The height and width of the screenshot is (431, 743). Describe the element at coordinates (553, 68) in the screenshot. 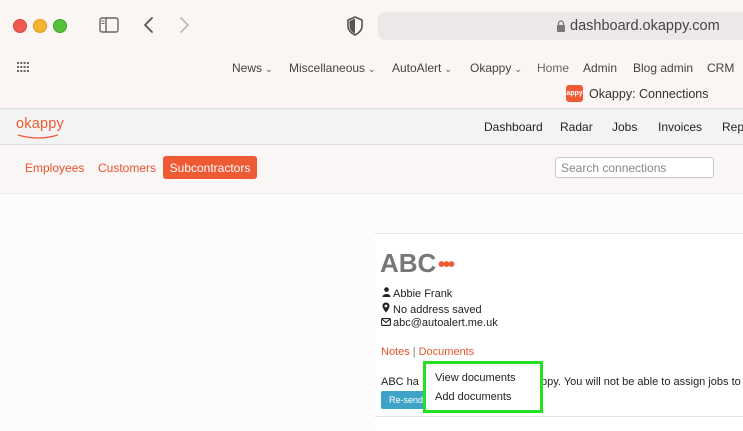

I see `bookmark-home: Home` at that location.